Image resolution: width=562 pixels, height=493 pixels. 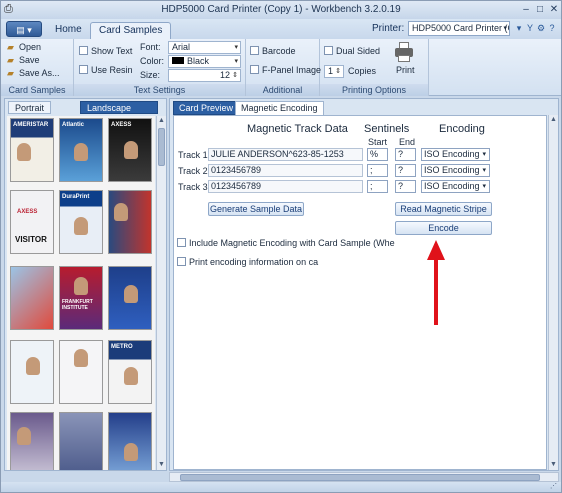 I want to click on track2-end-sentinel-input: ?, so click(x=405, y=170).